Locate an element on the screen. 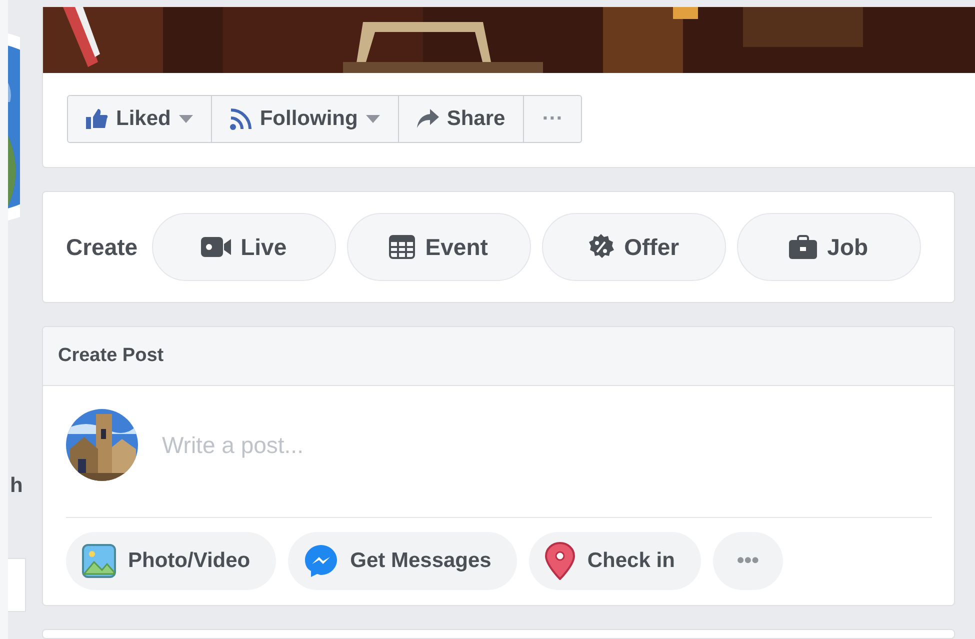 This screenshot has width=975, height=639. location-pin-icon is located at coordinates (560, 561).